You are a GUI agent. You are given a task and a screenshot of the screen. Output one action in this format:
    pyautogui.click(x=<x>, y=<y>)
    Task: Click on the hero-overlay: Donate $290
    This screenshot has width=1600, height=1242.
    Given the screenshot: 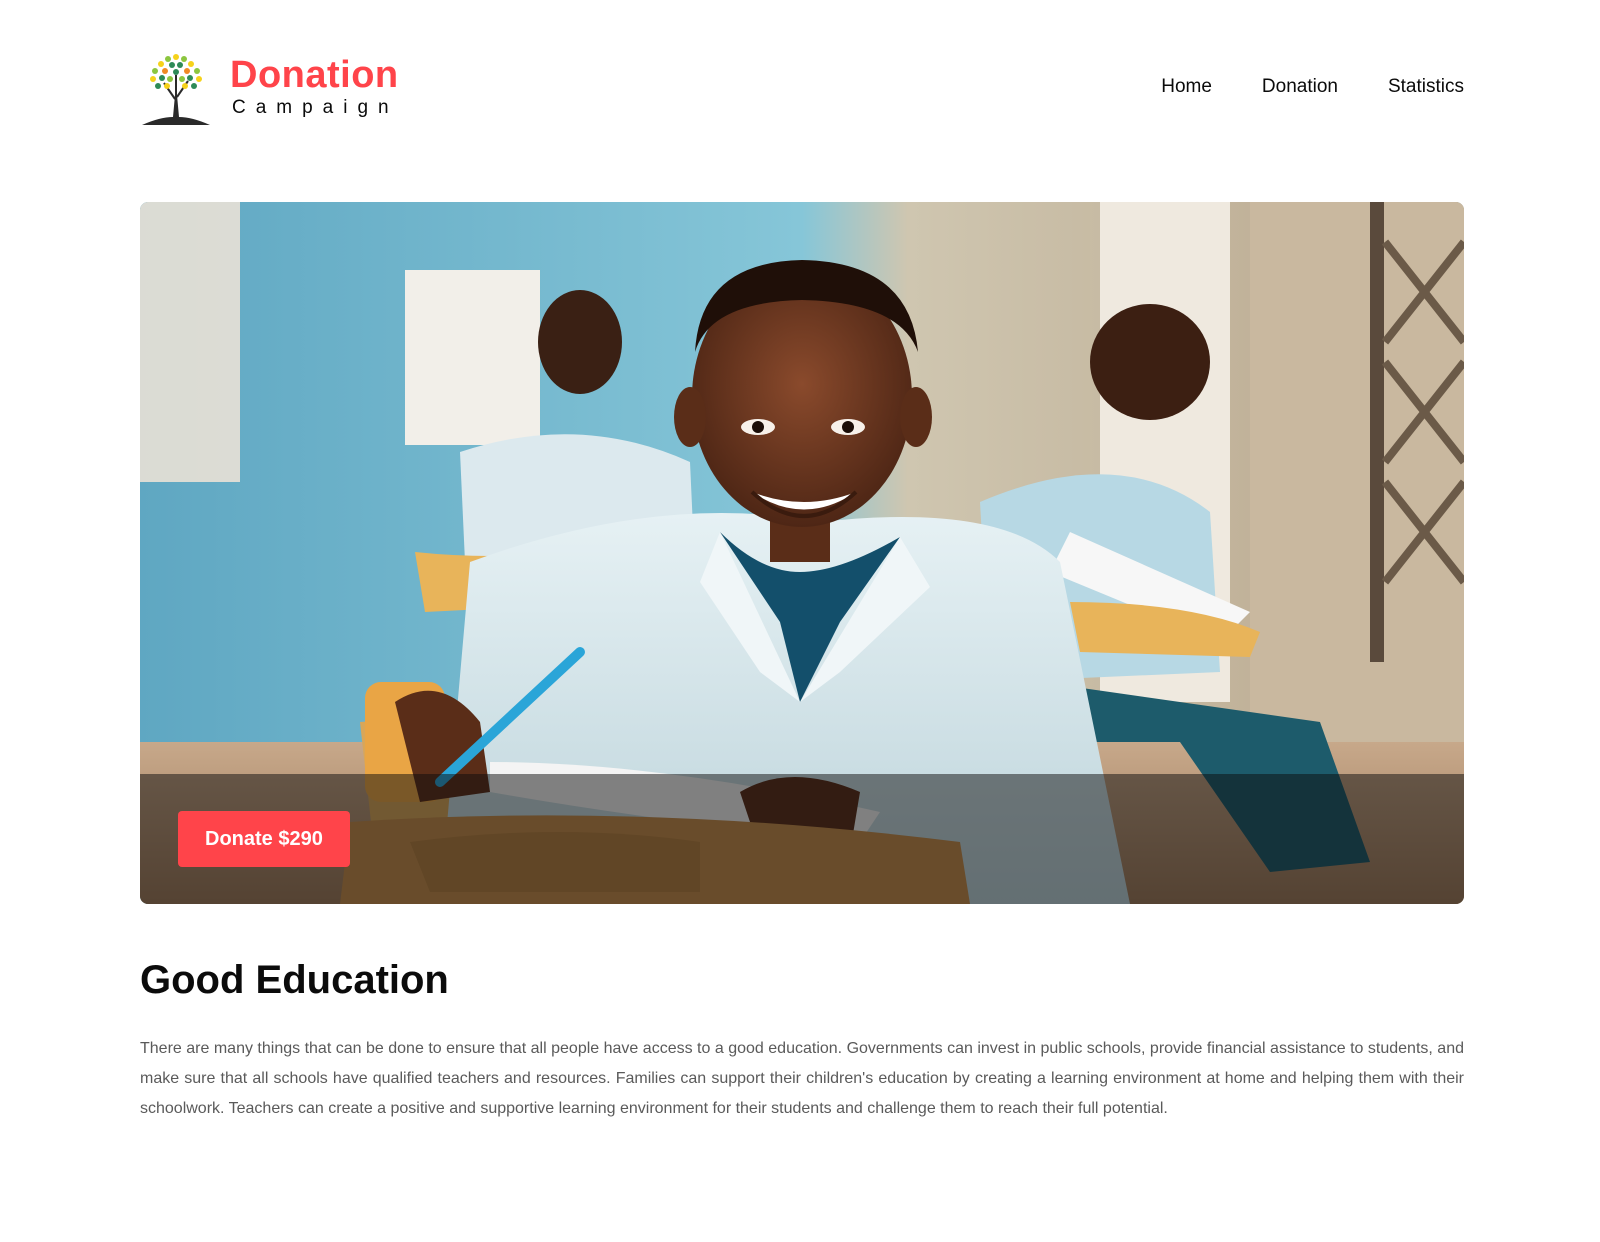 What is the action you would take?
    pyautogui.click(x=802, y=839)
    